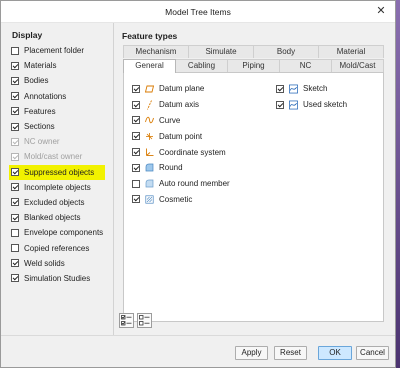 This screenshot has width=400, height=368. I want to click on feature-item-label: Datum plane, so click(182, 89).